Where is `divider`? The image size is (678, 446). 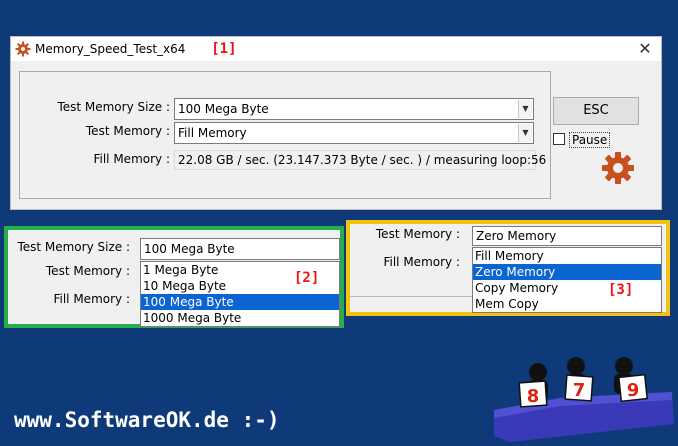 divider is located at coordinates (411, 296).